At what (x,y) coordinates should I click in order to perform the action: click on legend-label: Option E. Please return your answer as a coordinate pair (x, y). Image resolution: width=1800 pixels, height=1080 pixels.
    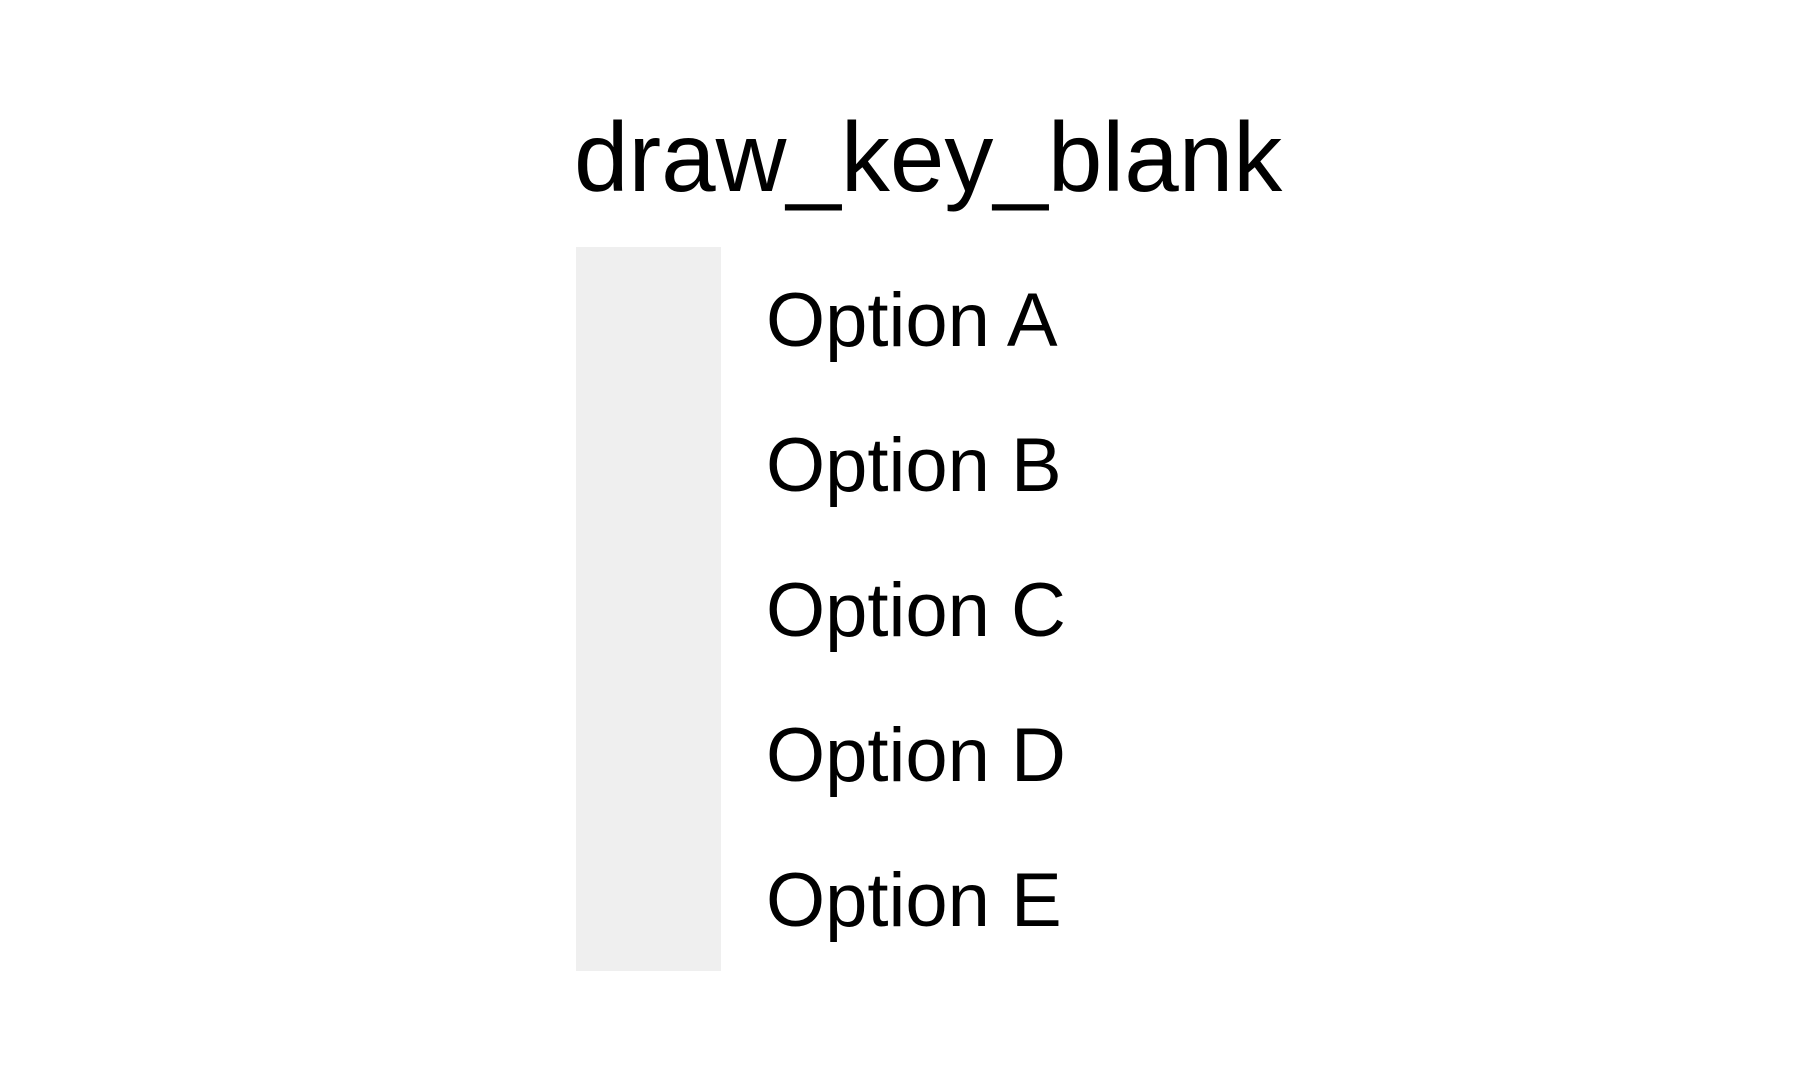
    Looking at the image, I should click on (914, 900).